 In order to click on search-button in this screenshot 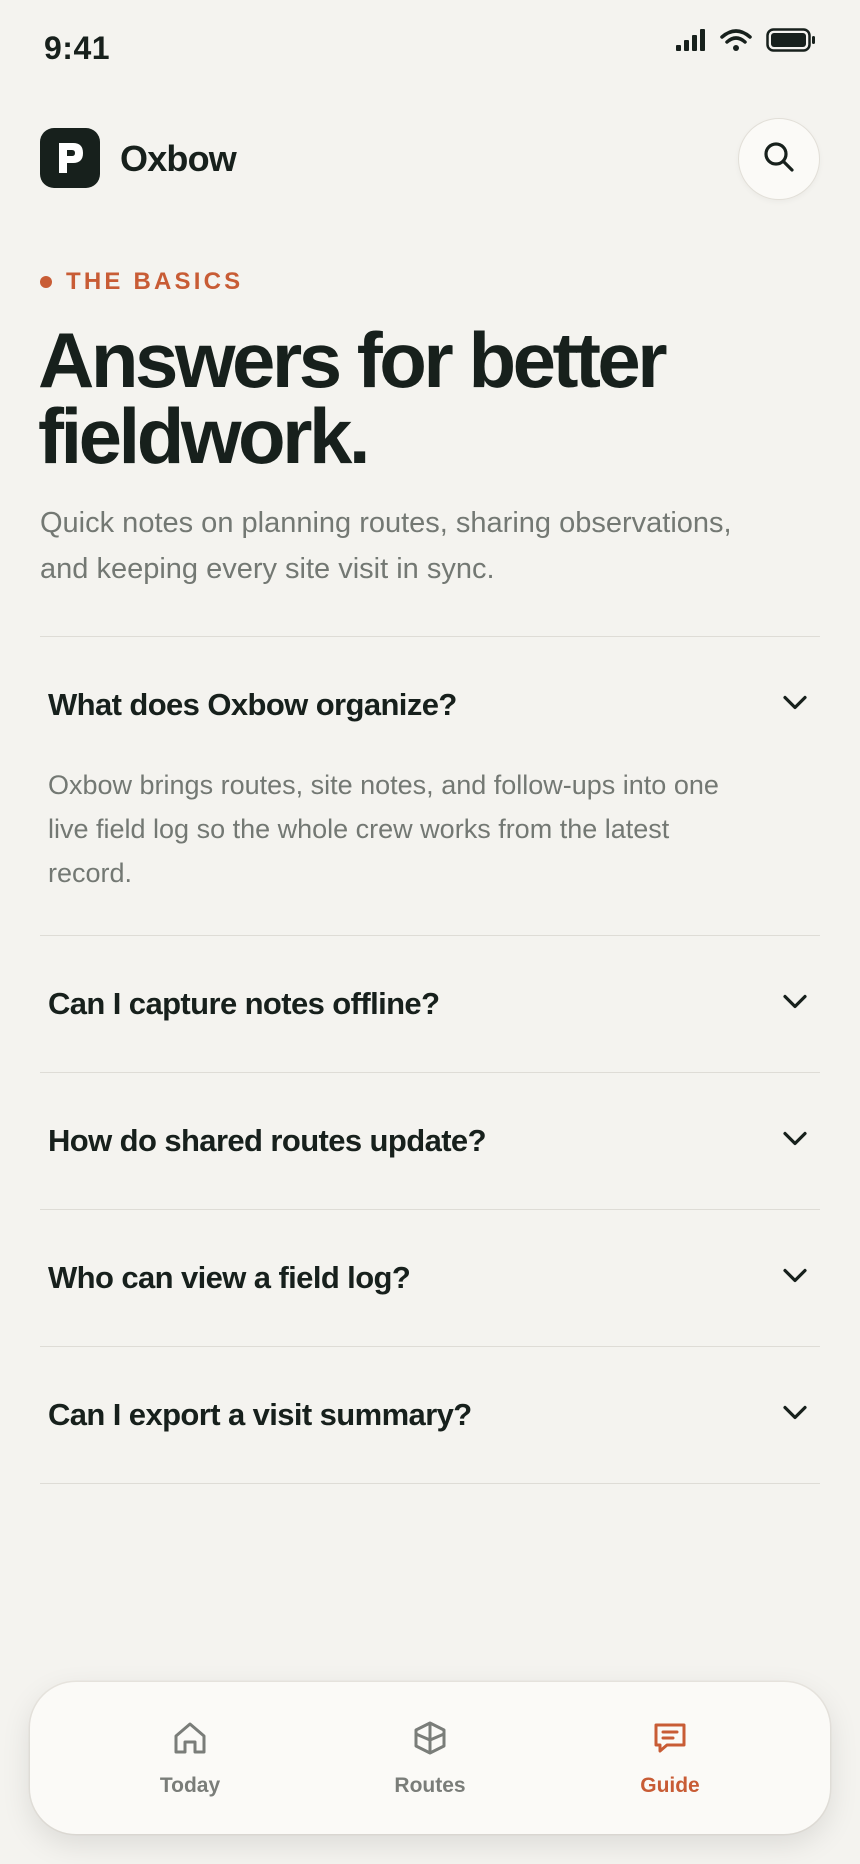, I will do `click(779, 159)`.